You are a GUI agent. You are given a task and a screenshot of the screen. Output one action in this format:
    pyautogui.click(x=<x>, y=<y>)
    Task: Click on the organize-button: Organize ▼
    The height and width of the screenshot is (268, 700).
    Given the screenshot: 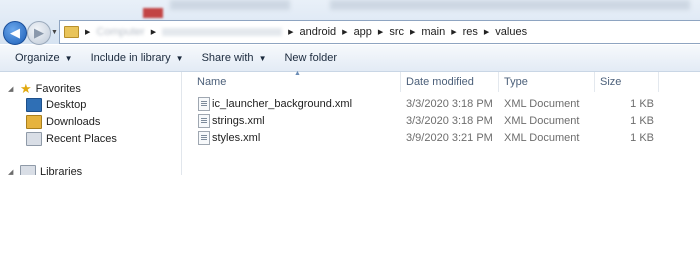 What is the action you would take?
    pyautogui.click(x=44, y=58)
    